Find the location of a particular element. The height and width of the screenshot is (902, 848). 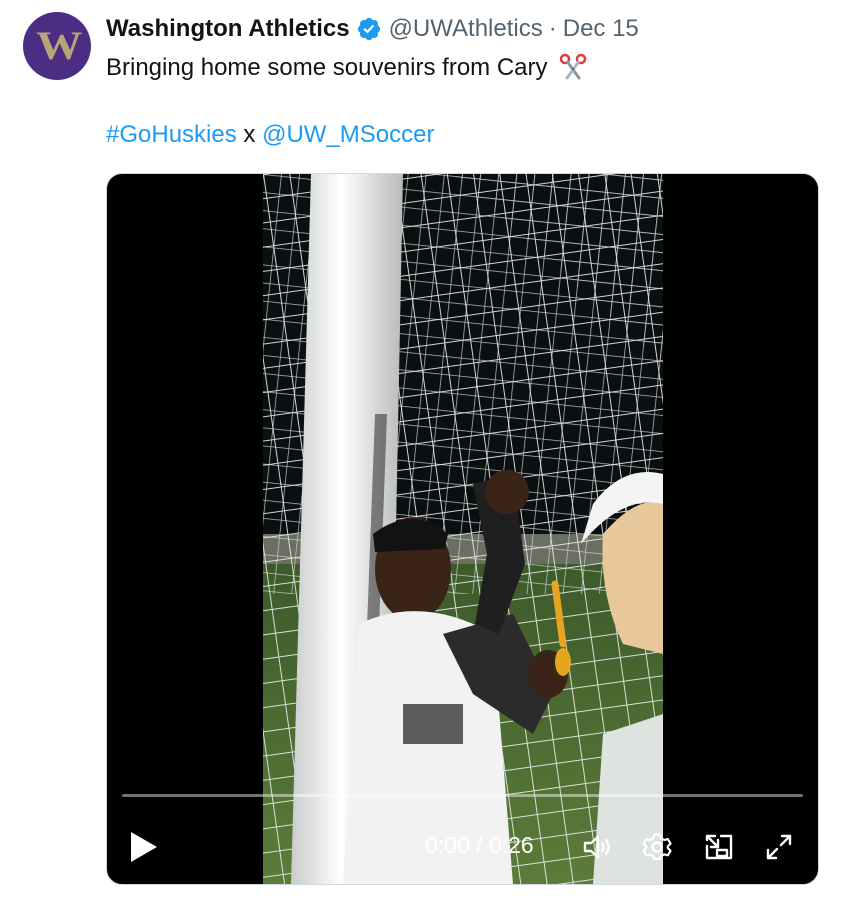

verified-badge-icon is located at coordinates (369, 29).